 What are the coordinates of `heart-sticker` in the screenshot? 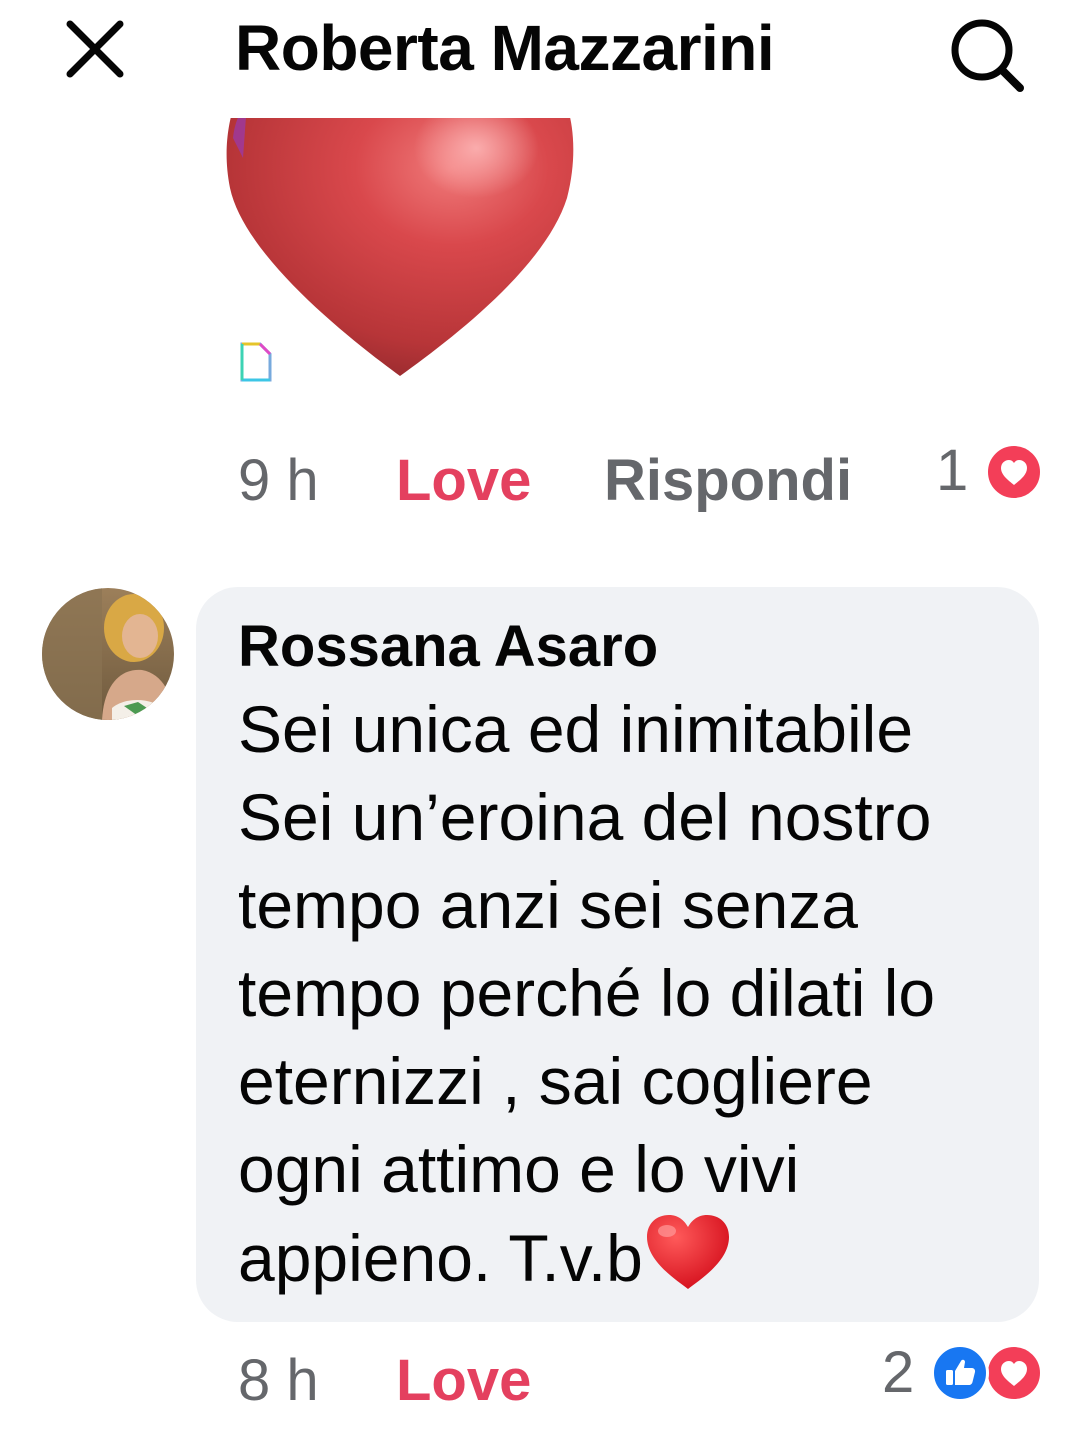 It's located at (400, 249).